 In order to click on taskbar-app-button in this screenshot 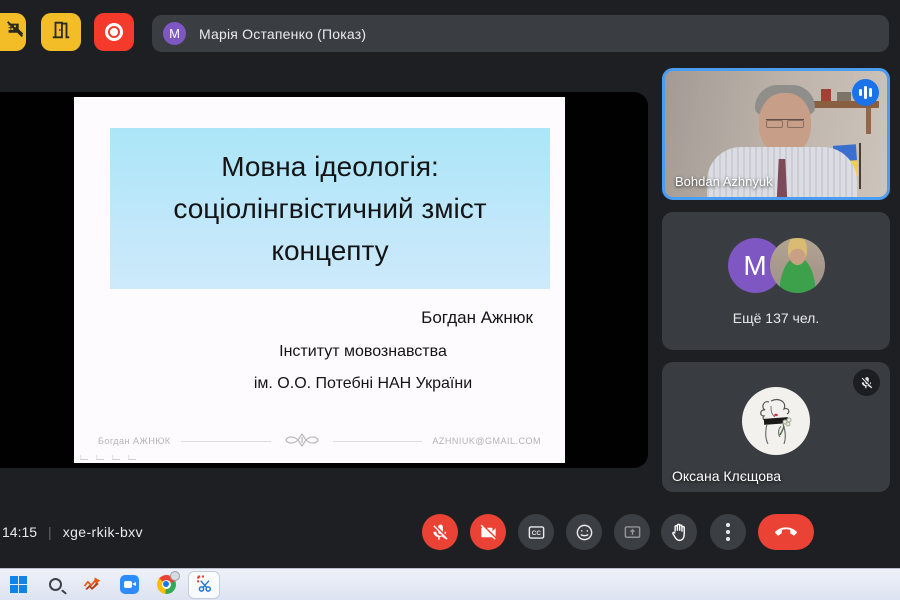, I will do `click(92, 584)`.